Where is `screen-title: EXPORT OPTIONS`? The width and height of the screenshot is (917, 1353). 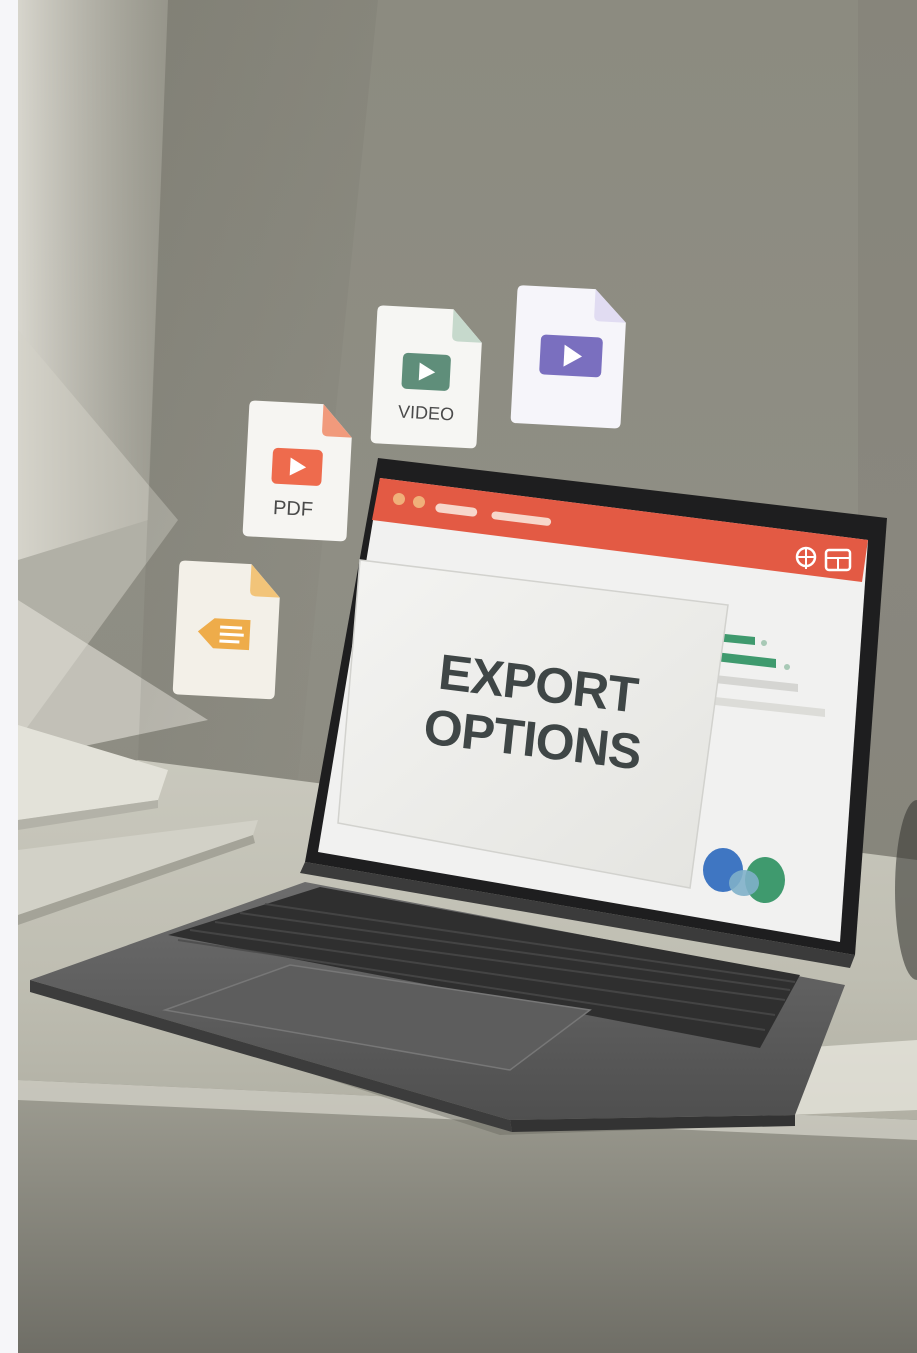 screen-title: EXPORT OPTIONS is located at coordinates (532, 740).